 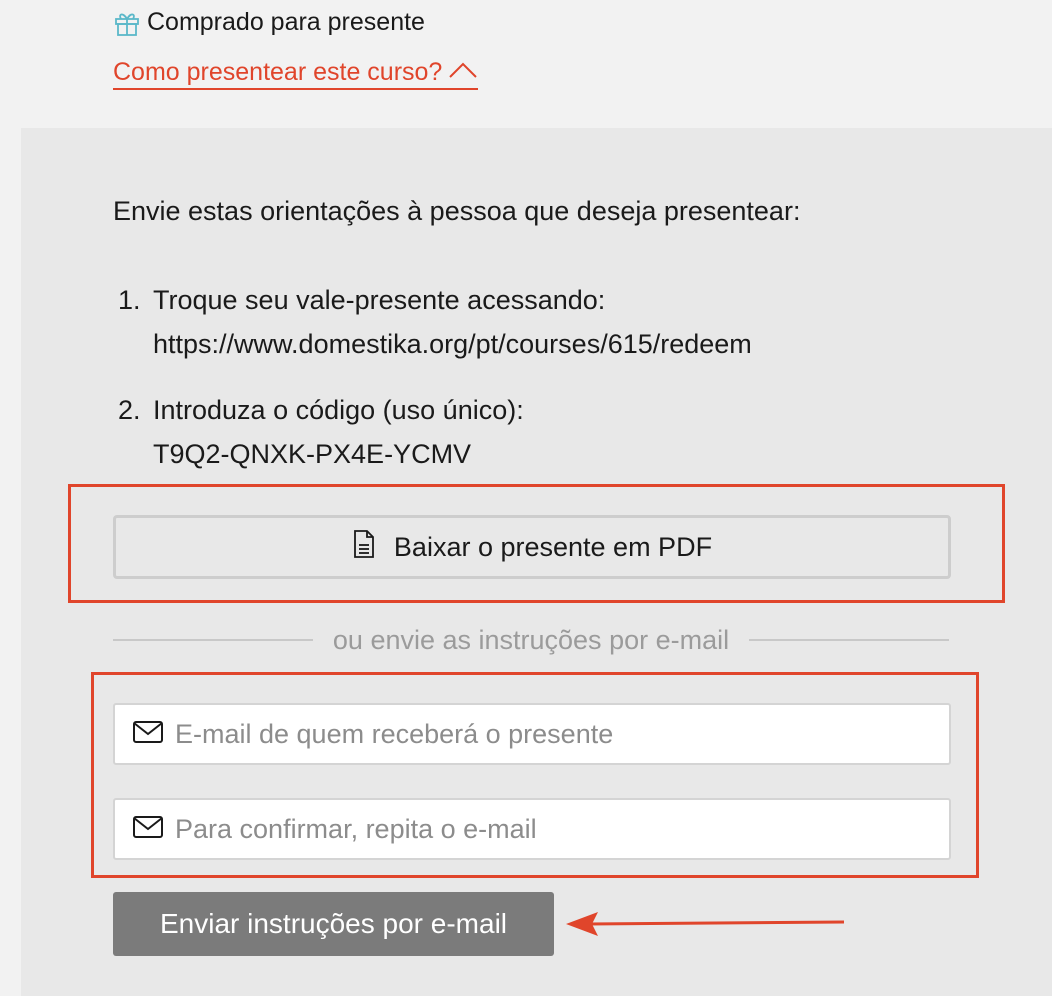 I want to click on confirm-email-input, so click(x=562, y=829).